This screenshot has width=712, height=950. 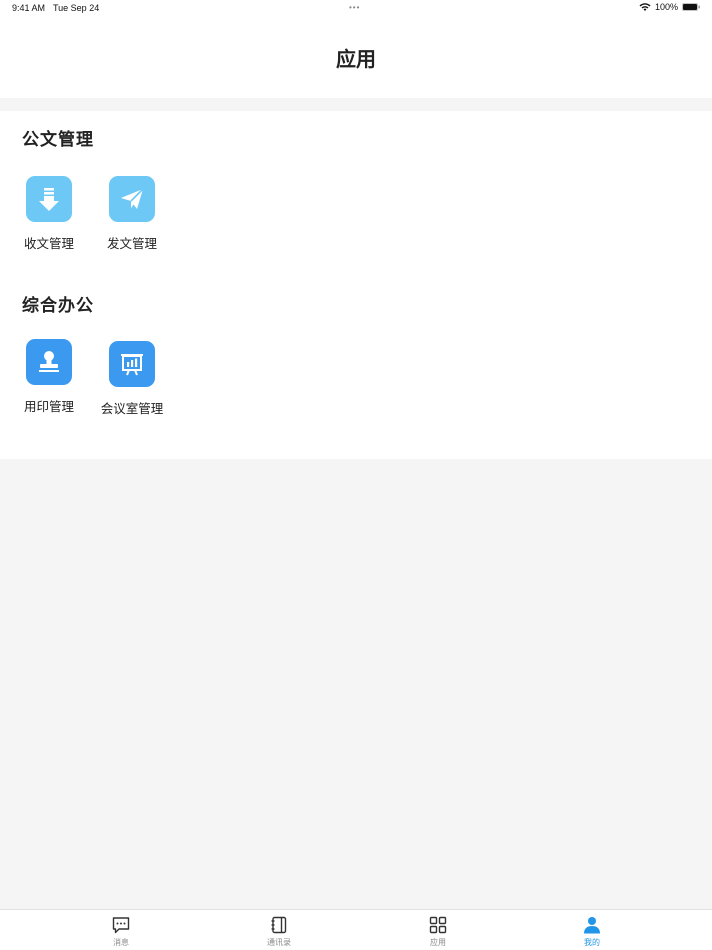 What do you see at coordinates (645, 7) in the screenshot?
I see `wifi-icon` at bounding box center [645, 7].